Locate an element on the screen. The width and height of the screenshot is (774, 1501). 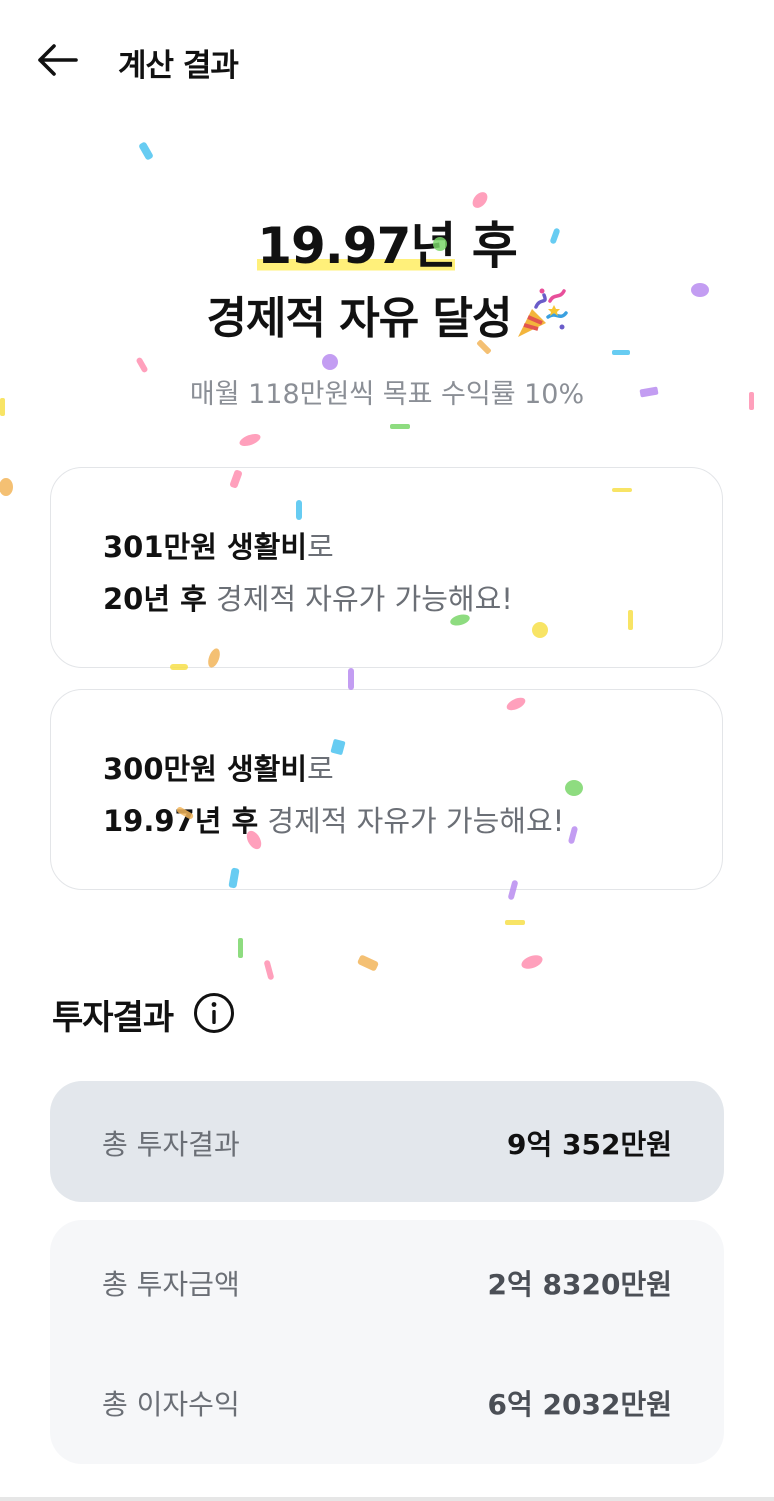
party-popper-icon is located at coordinates (542, 312).